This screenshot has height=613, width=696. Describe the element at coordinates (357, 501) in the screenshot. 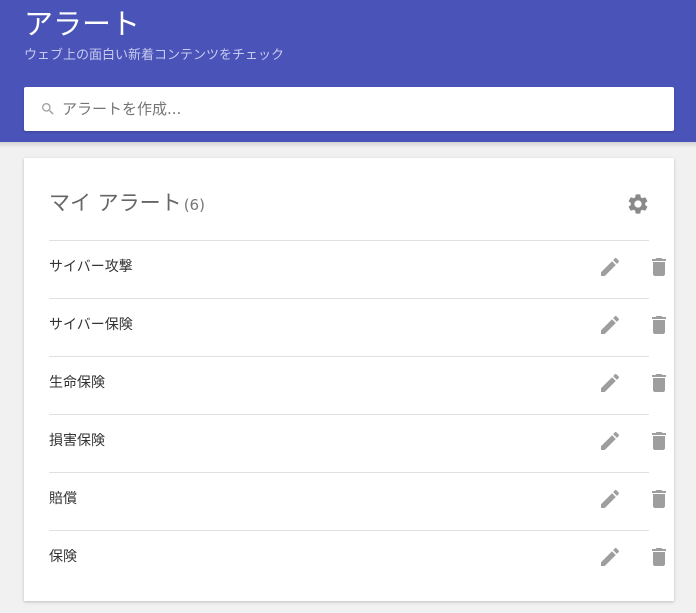

I see `alert-row: 賠償` at that location.